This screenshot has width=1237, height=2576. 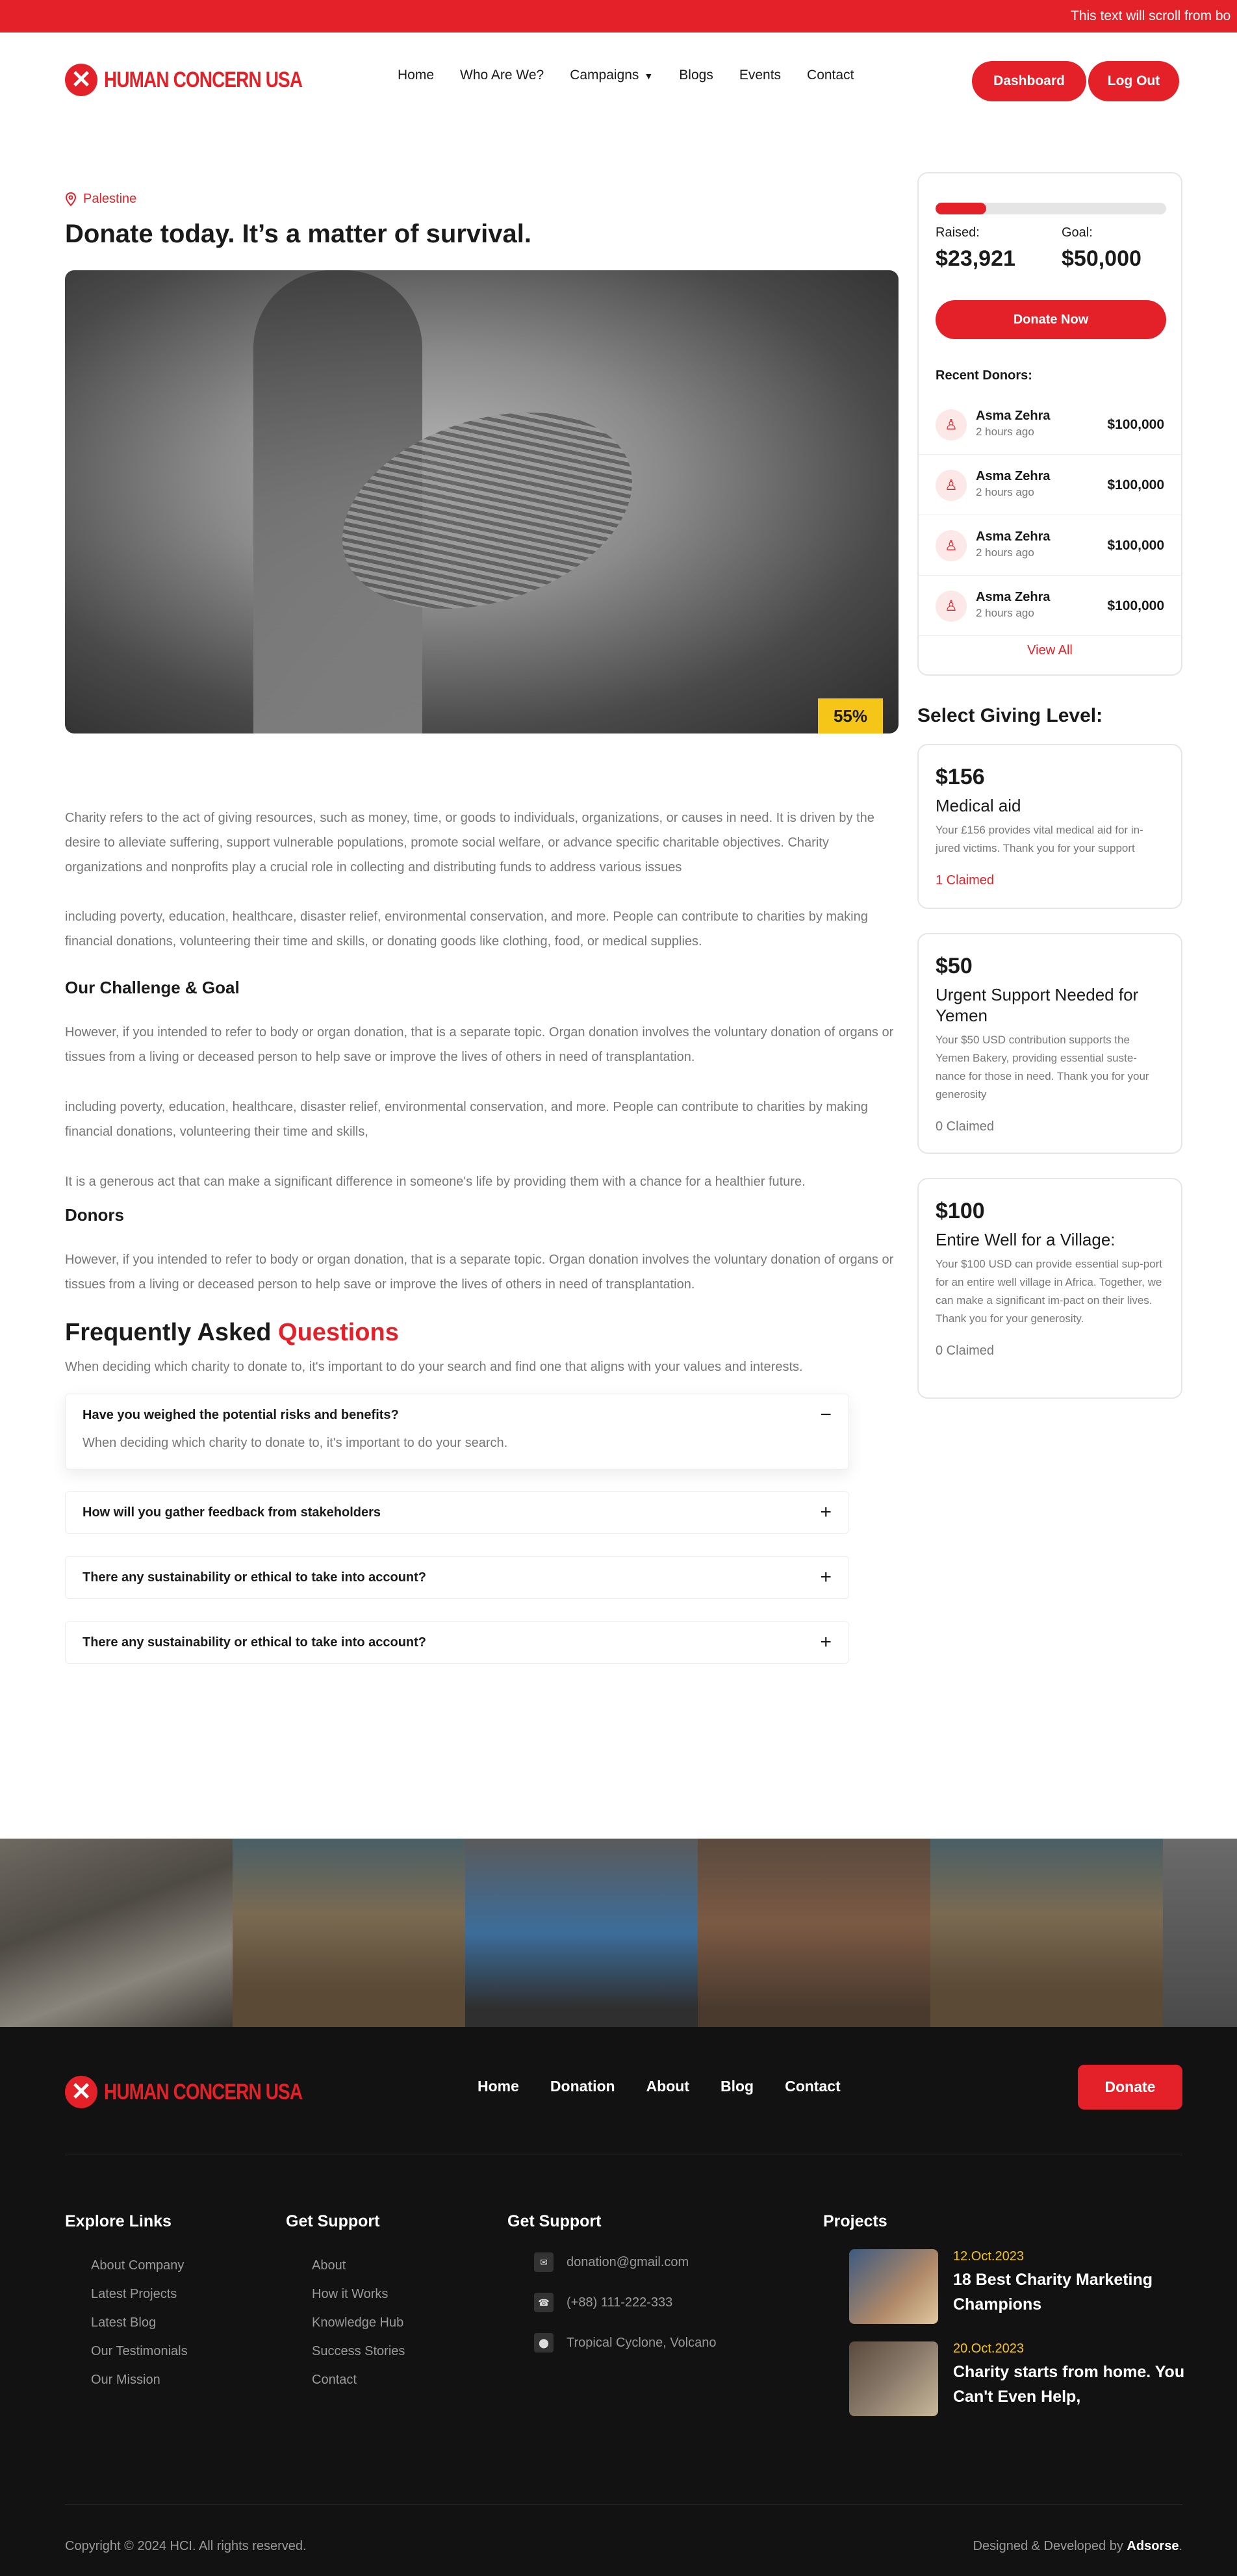 I want to click on footer-nav-home: Home, so click(x=498, y=2086).